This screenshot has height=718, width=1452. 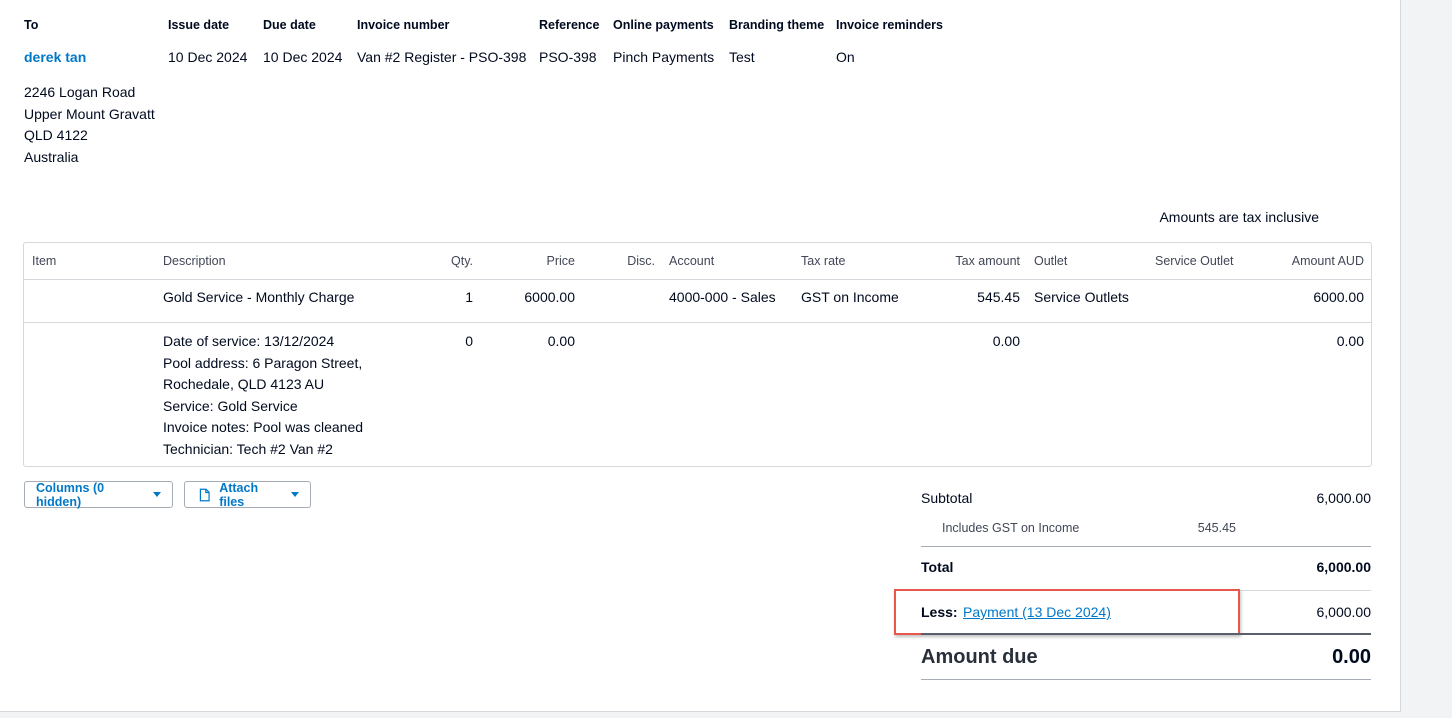 I want to click on subtotal-value: 6,000.00, so click(x=1344, y=498).